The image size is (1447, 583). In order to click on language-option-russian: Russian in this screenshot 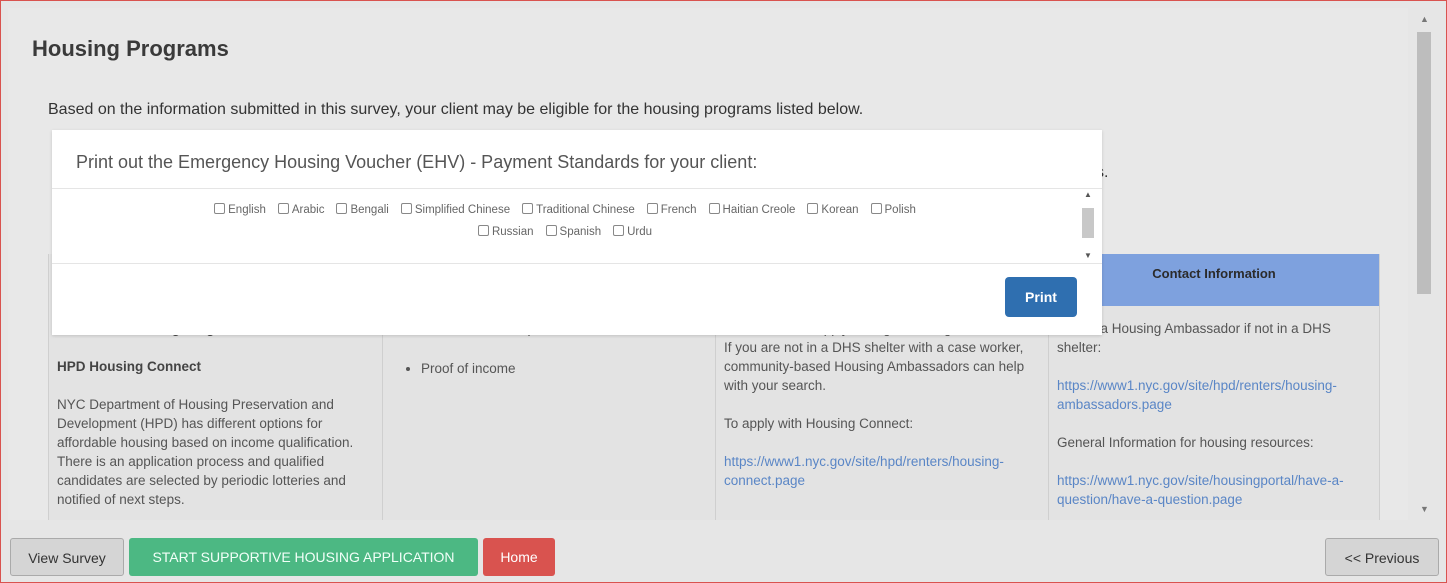, I will do `click(505, 232)`.